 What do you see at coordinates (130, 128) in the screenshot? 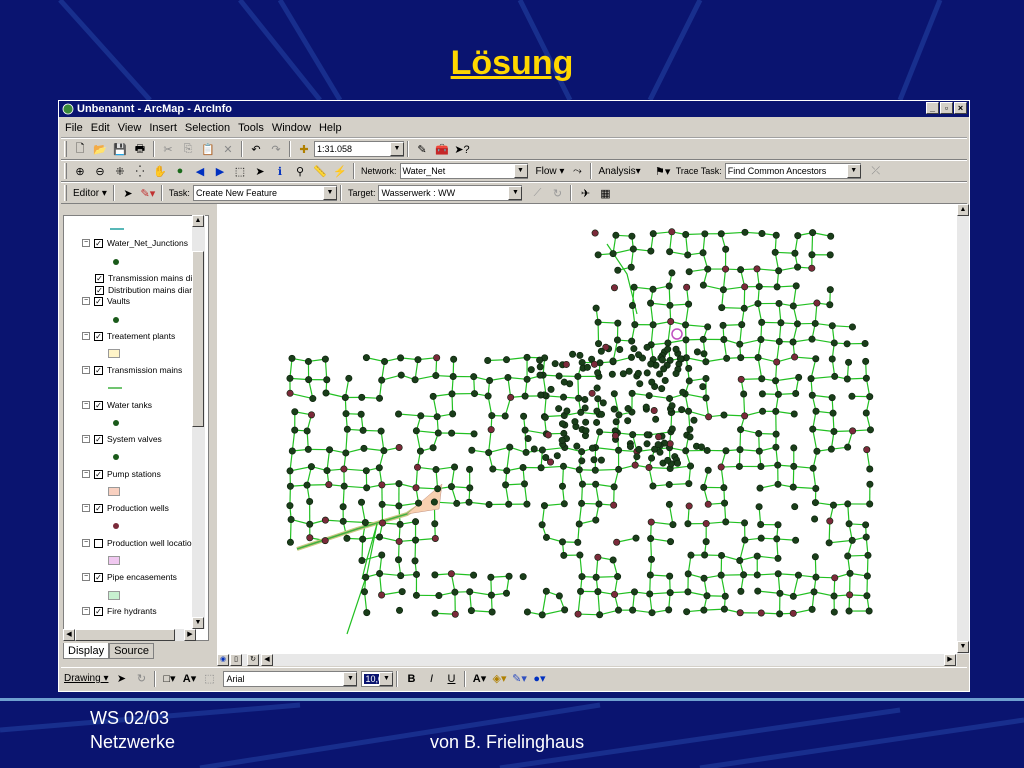
I see `menu-view: View` at bounding box center [130, 128].